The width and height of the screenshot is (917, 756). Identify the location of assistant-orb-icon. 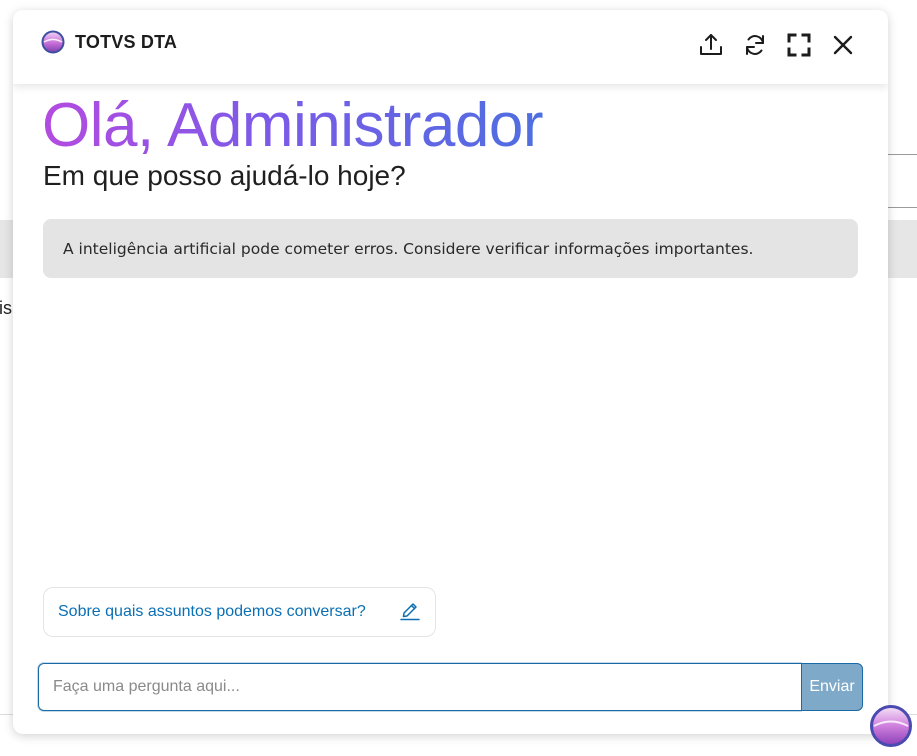
(891, 728).